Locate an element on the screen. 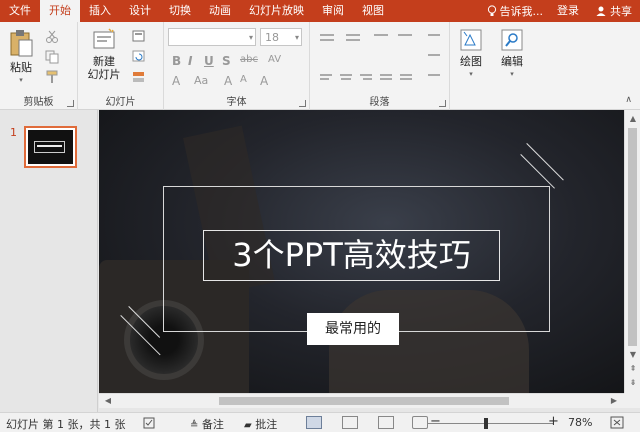  zoom-level: 78% is located at coordinates (580, 422).